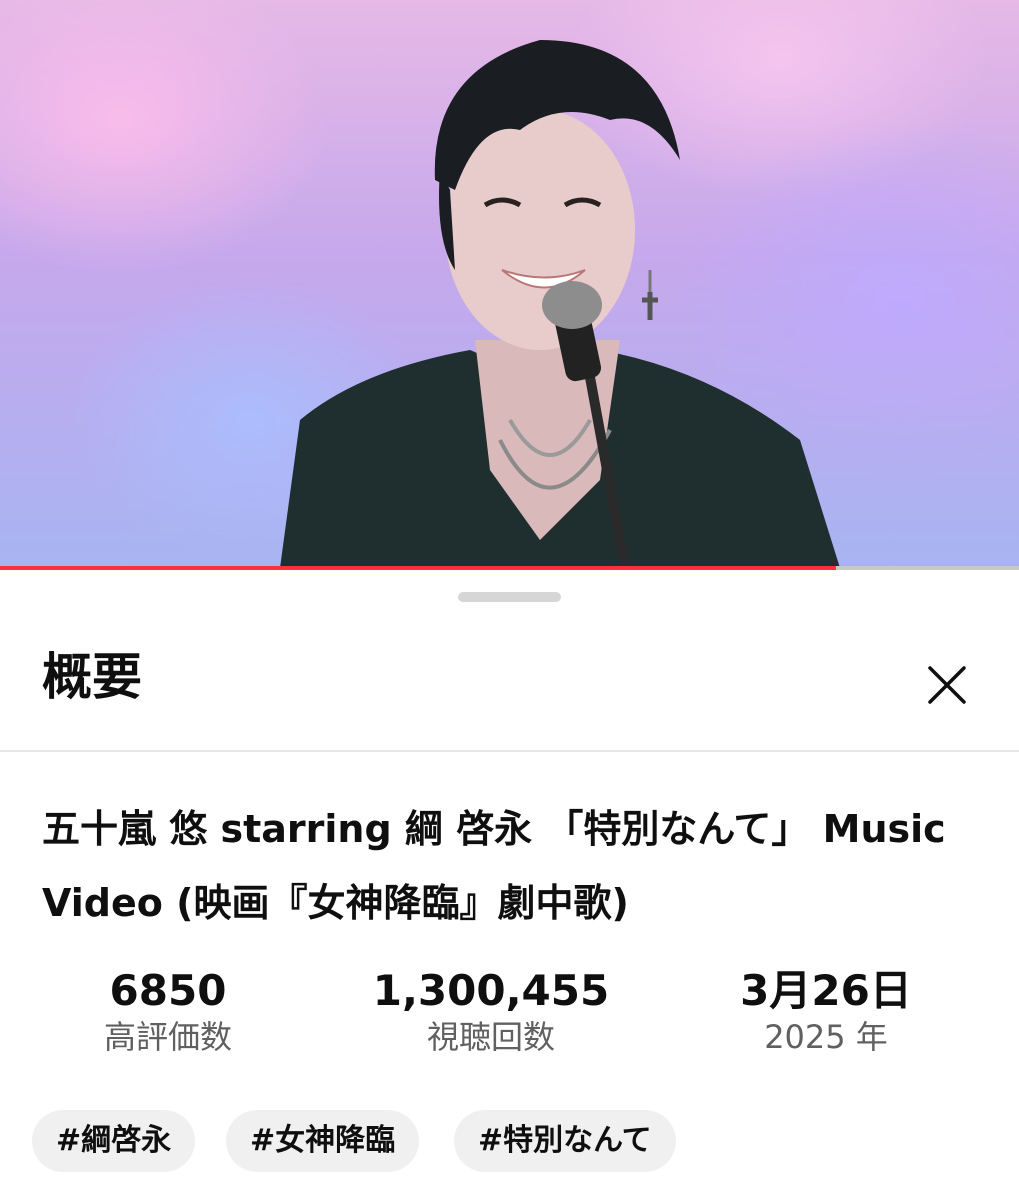 This screenshot has height=1200, width=1019. Describe the element at coordinates (509, 597) in the screenshot. I see `sheet-drag-handle` at that location.